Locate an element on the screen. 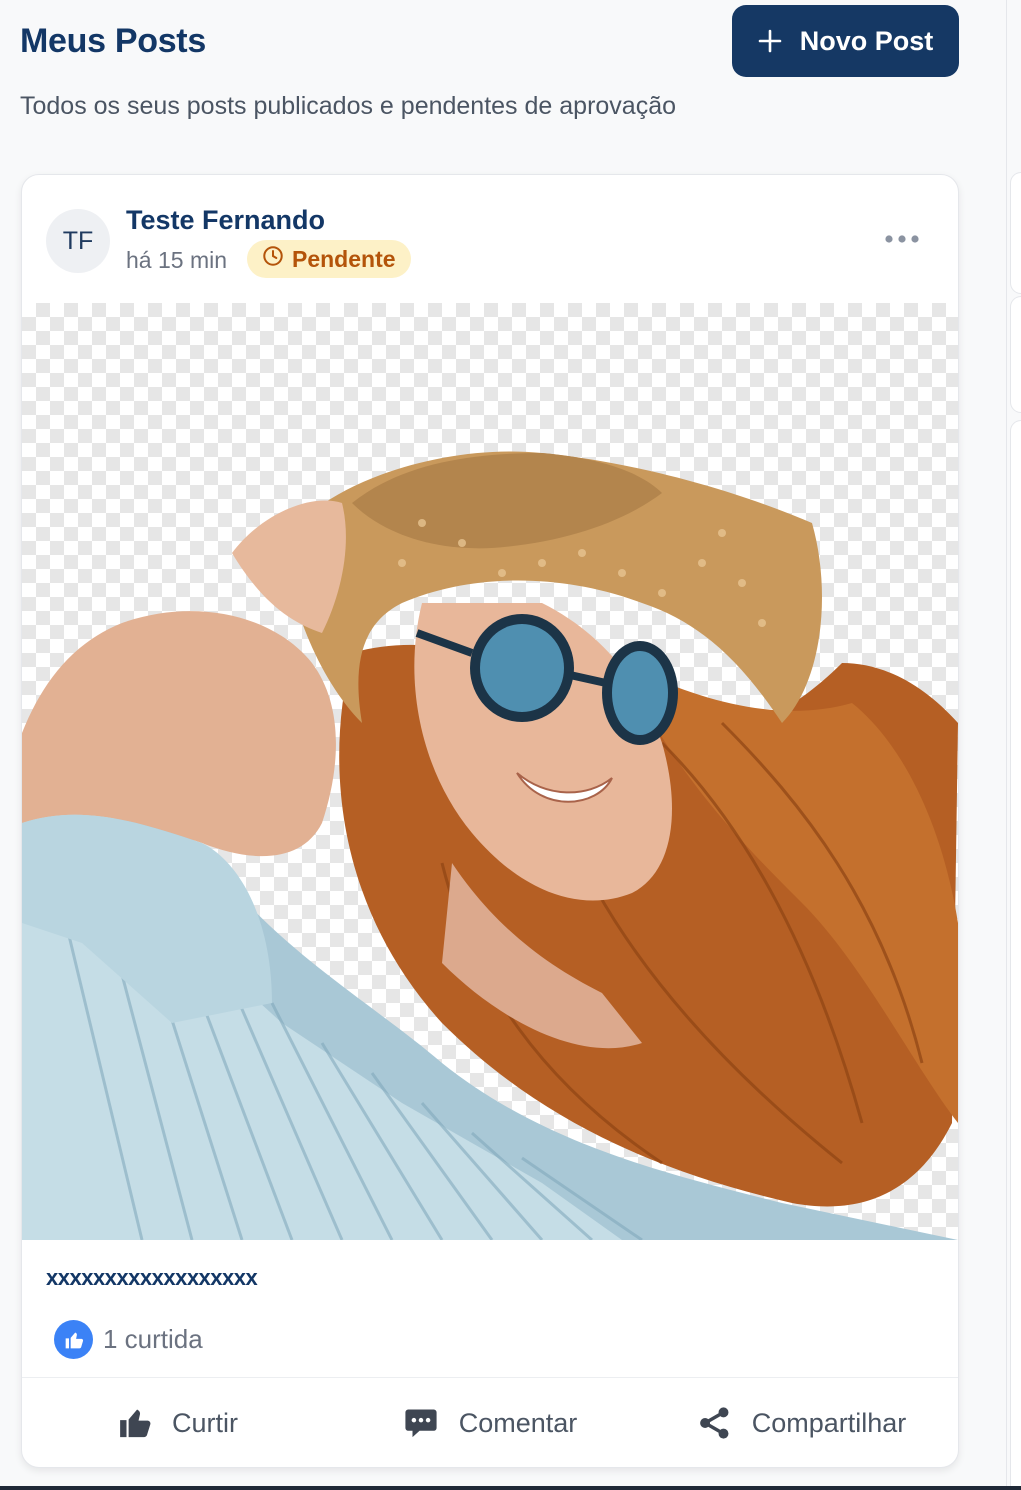 The image size is (1021, 1490). post-actions: Curtir Comentar Compartilhar is located at coordinates (490, 1422).